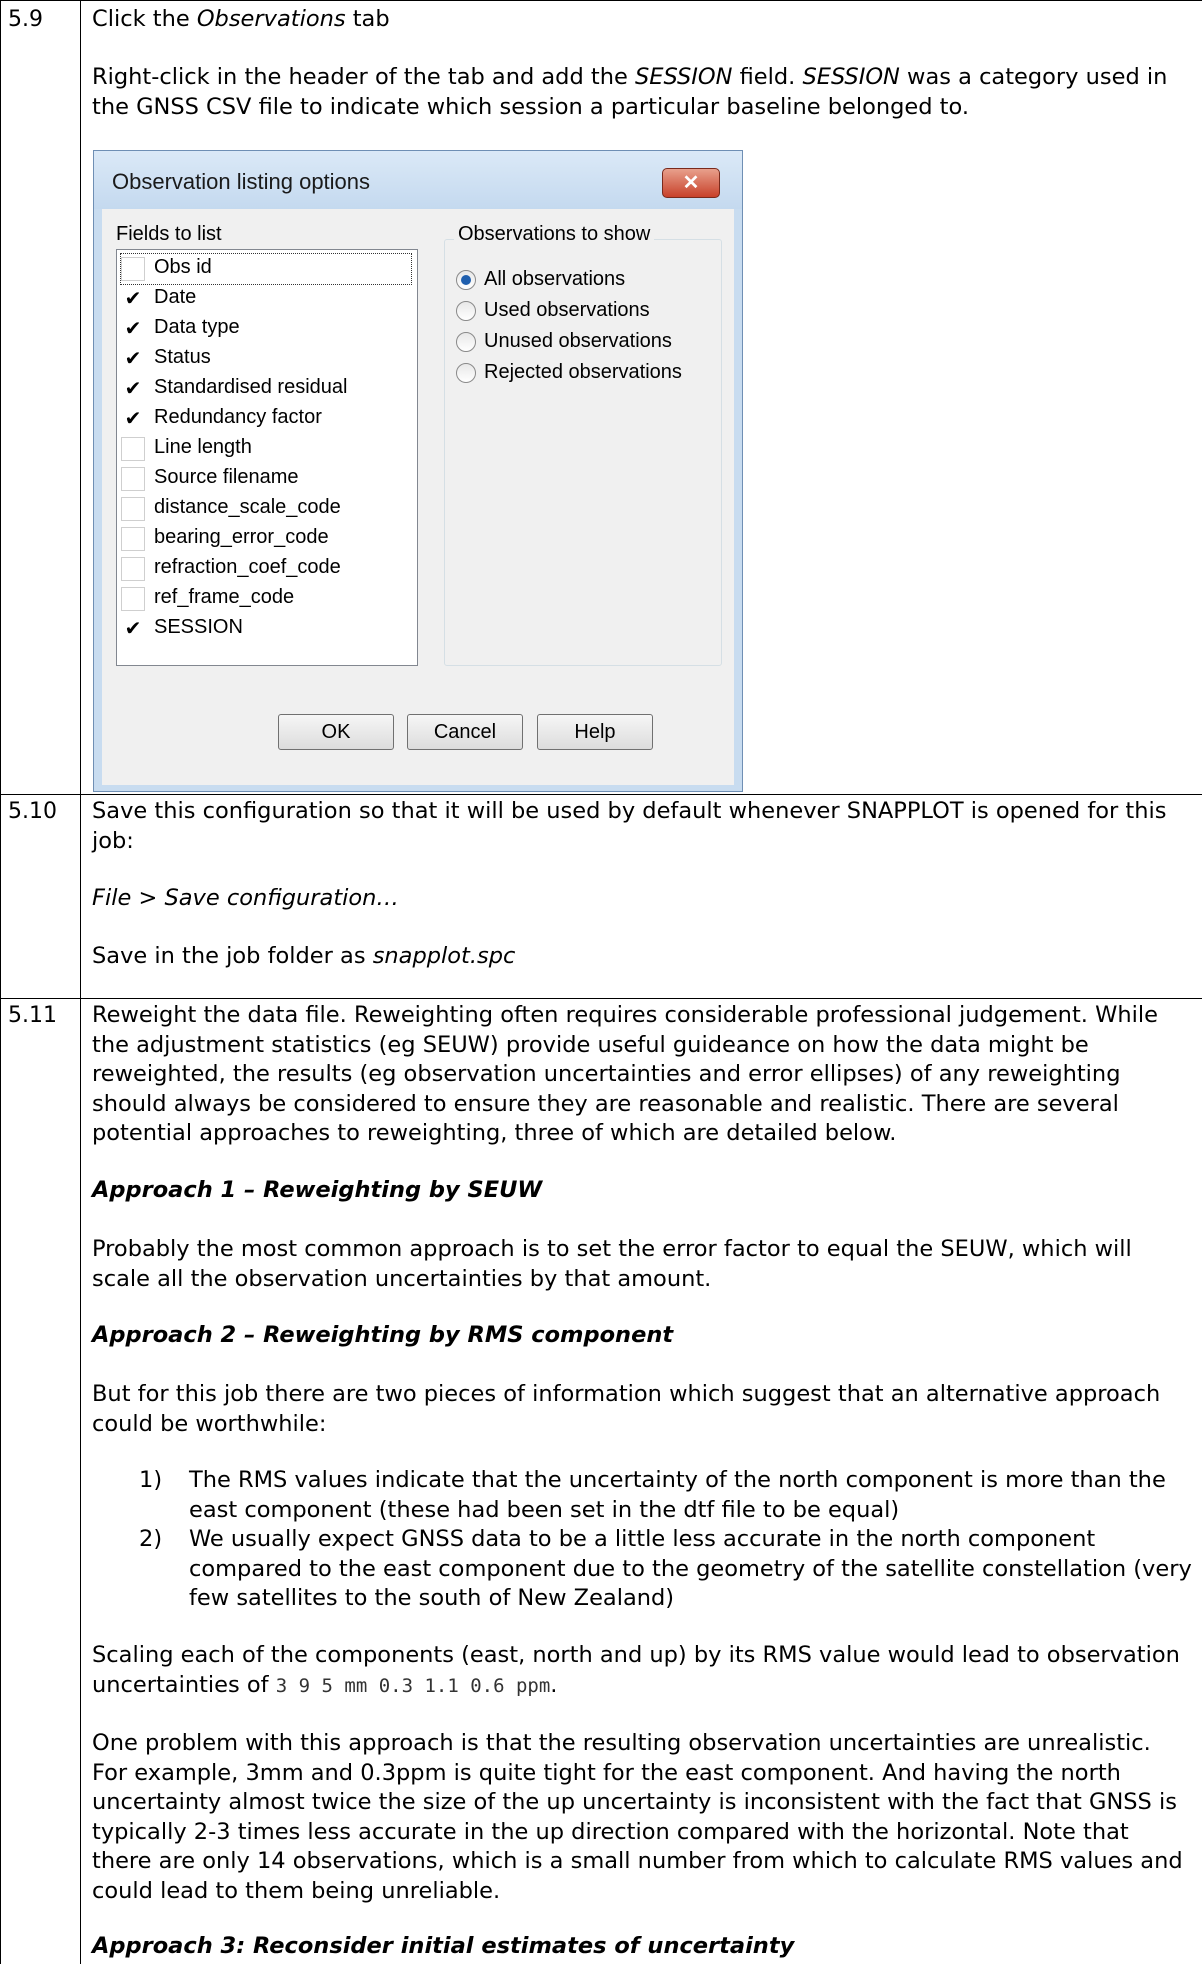 Image resolution: width=1202 pixels, height=1964 pixels. I want to click on radio-option-label: Unused observations, so click(578, 341).